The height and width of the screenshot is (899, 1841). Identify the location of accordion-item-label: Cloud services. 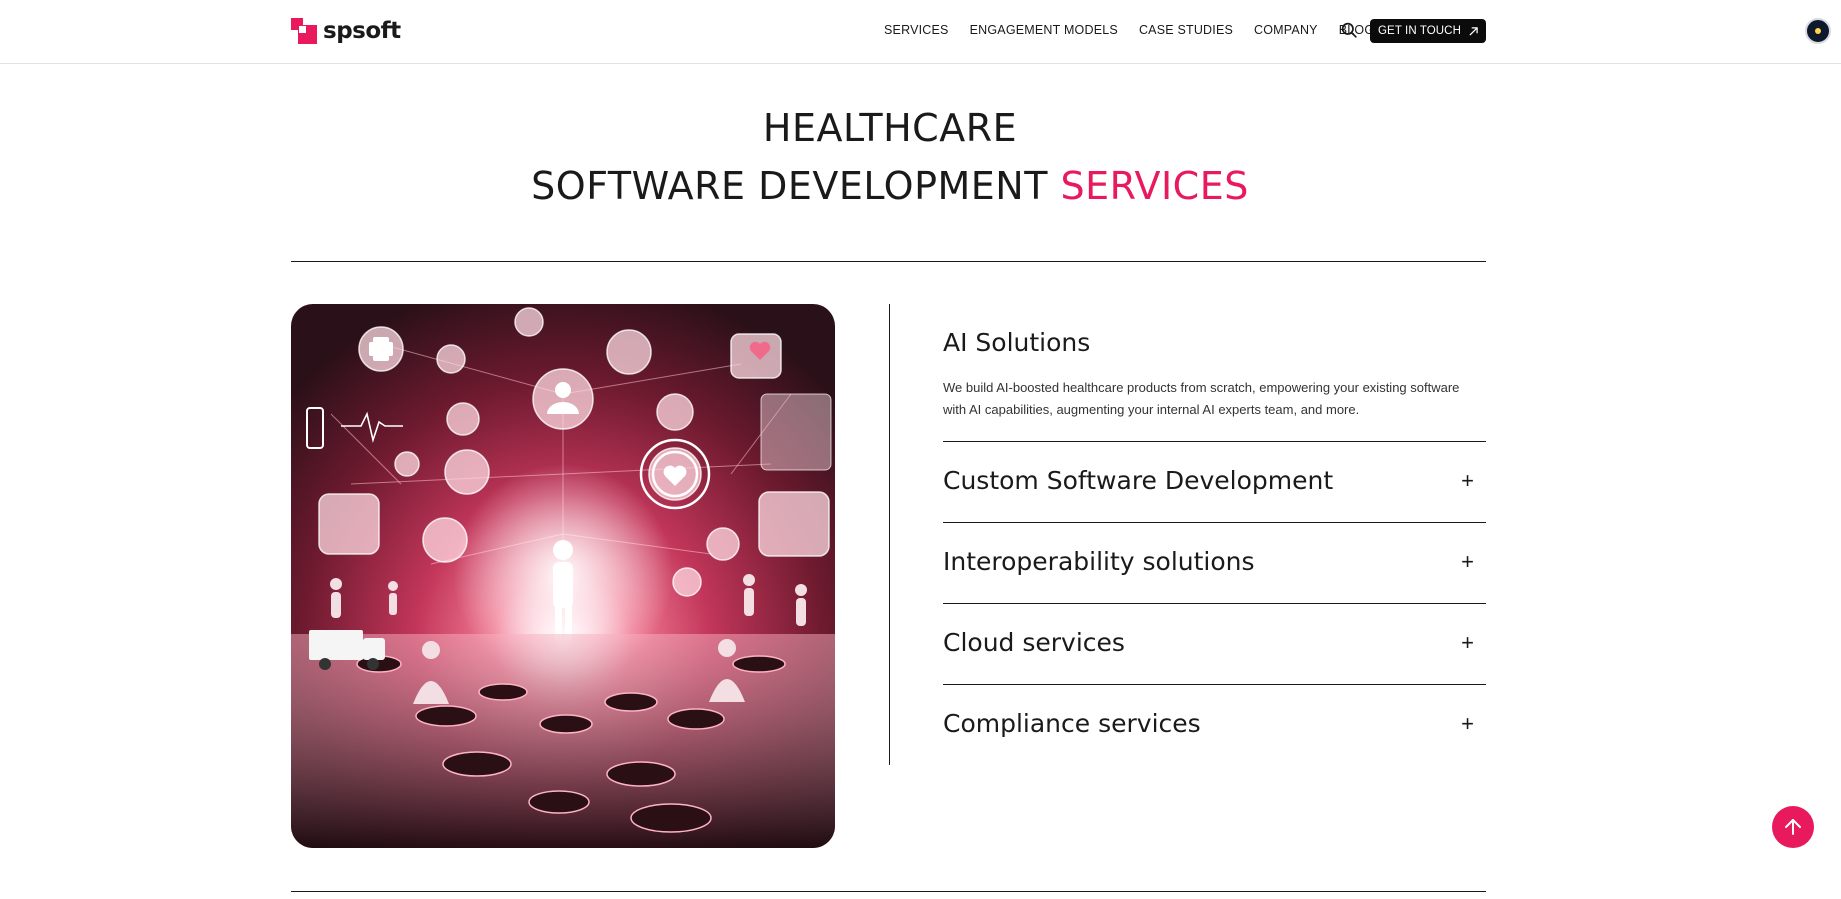
(1034, 642).